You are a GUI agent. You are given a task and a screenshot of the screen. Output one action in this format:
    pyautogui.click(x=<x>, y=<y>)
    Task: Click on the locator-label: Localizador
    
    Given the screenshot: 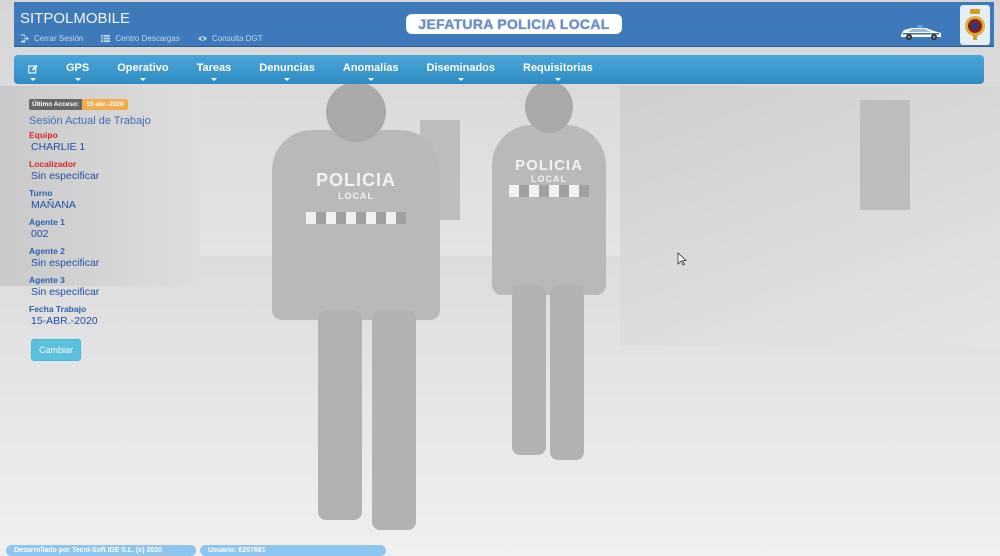 What is the action you would take?
    pyautogui.click(x=53, y=164)
    